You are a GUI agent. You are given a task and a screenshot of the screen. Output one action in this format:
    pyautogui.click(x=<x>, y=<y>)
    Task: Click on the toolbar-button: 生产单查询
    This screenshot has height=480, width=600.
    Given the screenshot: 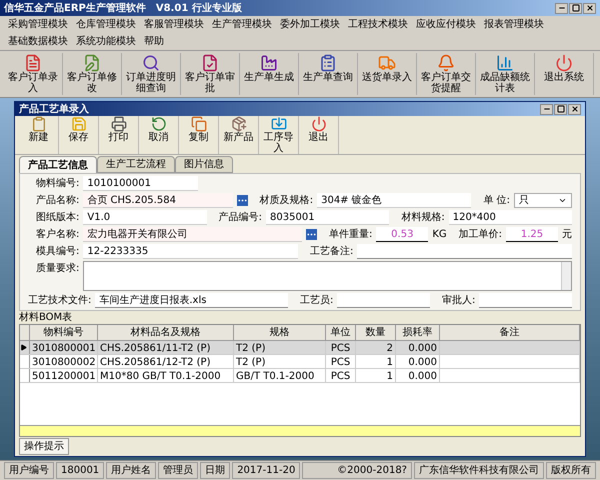 What is the action you would take?
    pyautogui.click(x=328, y=74)
    